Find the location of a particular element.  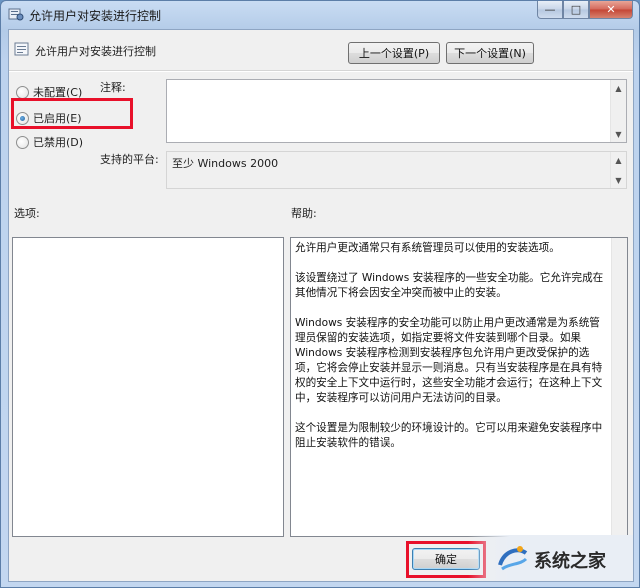

policy-name: 允许用户对安装进行控制 is located at coordinates (95, 51).